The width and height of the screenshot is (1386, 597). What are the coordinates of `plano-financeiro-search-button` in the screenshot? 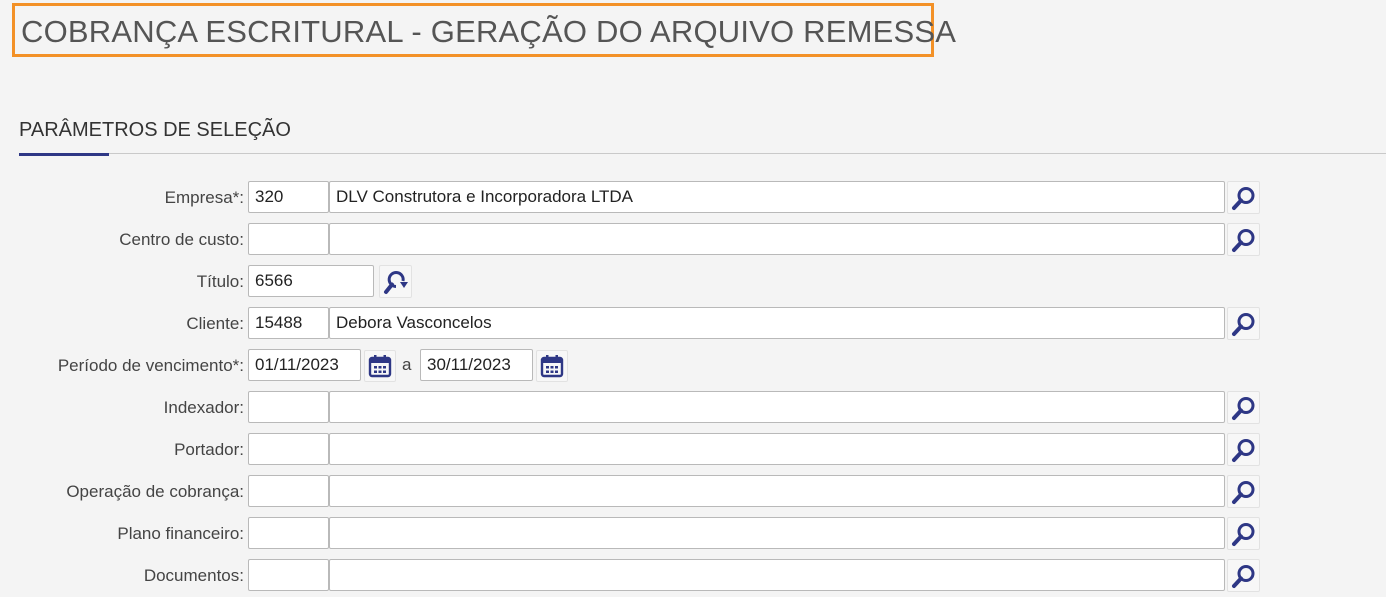 It's located at (1243, 533).